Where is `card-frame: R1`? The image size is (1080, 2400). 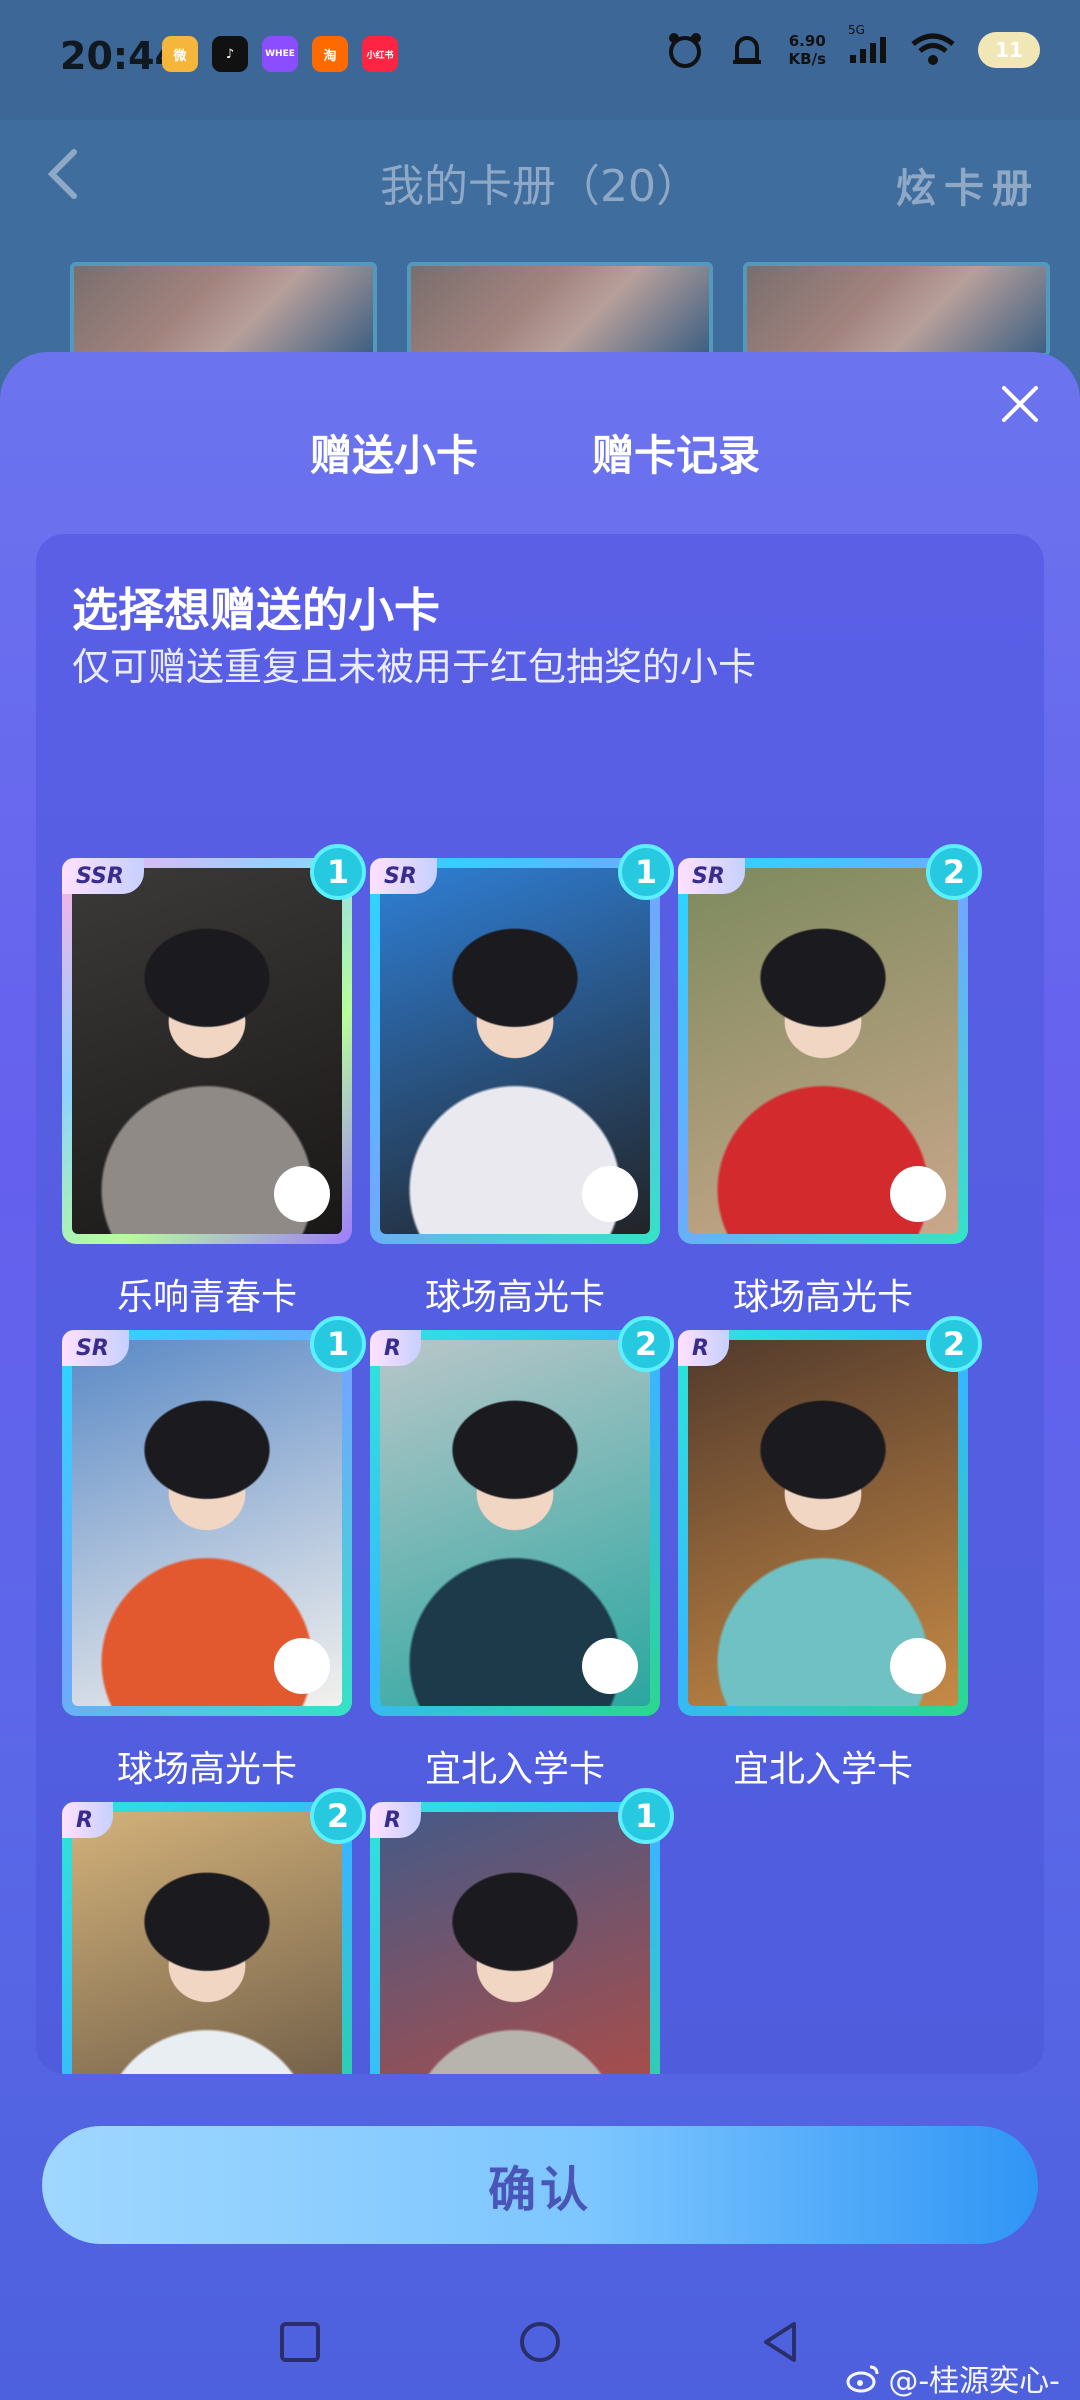 card-frame: R1 is located at coordinates (522, 1931).